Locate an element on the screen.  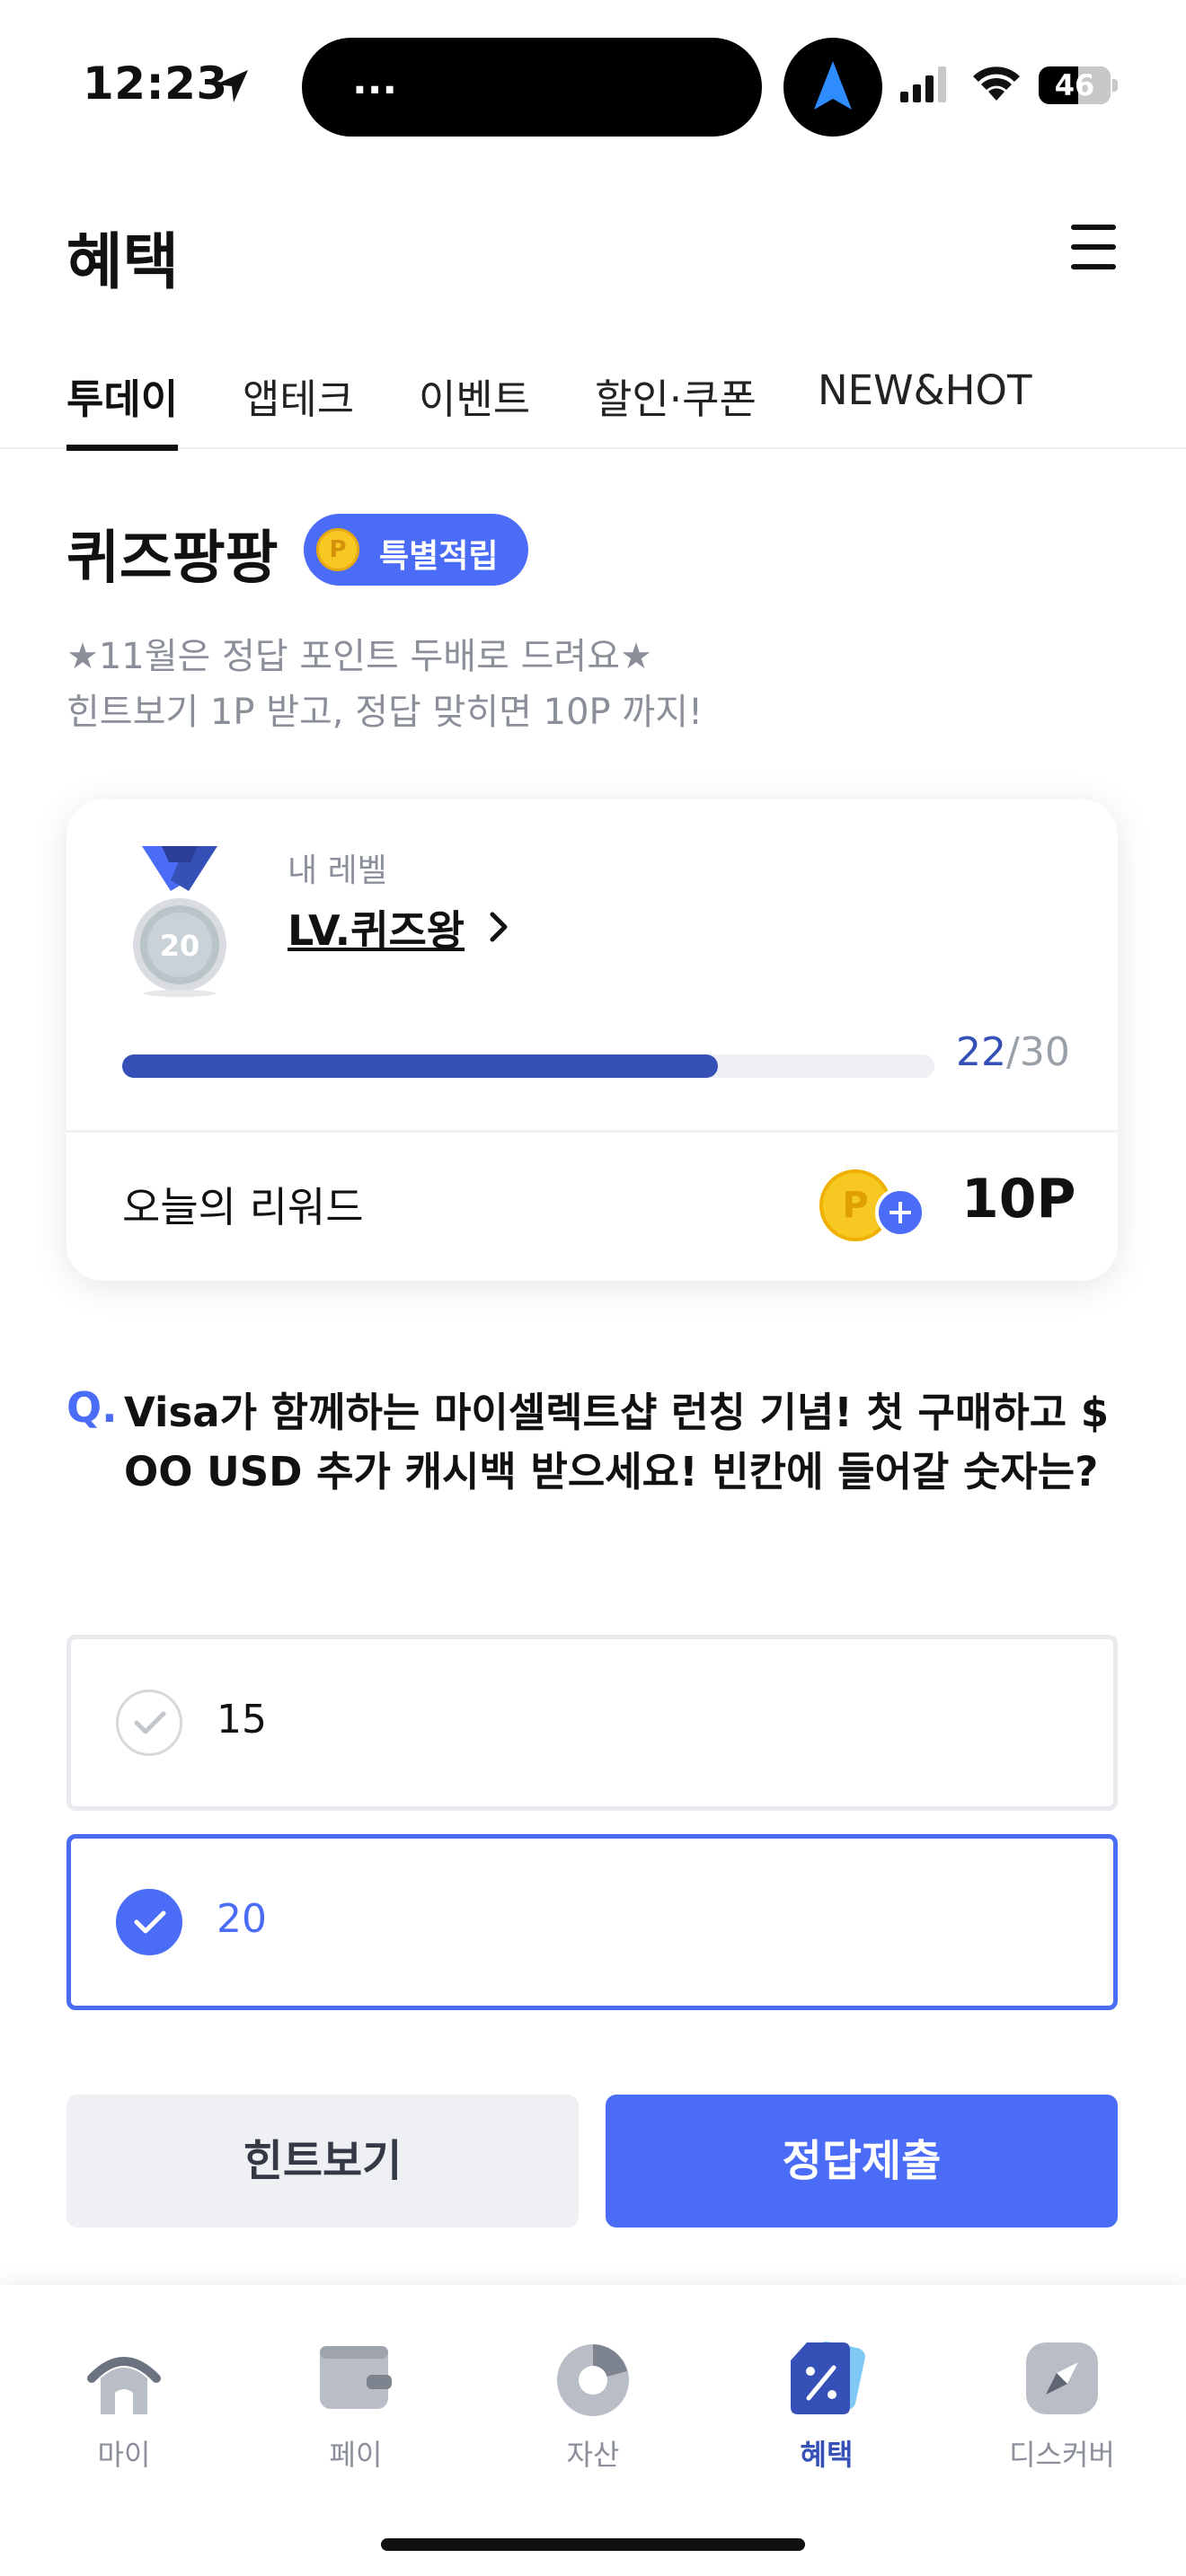
compass-icon is located at coordinates (1062, 2378).